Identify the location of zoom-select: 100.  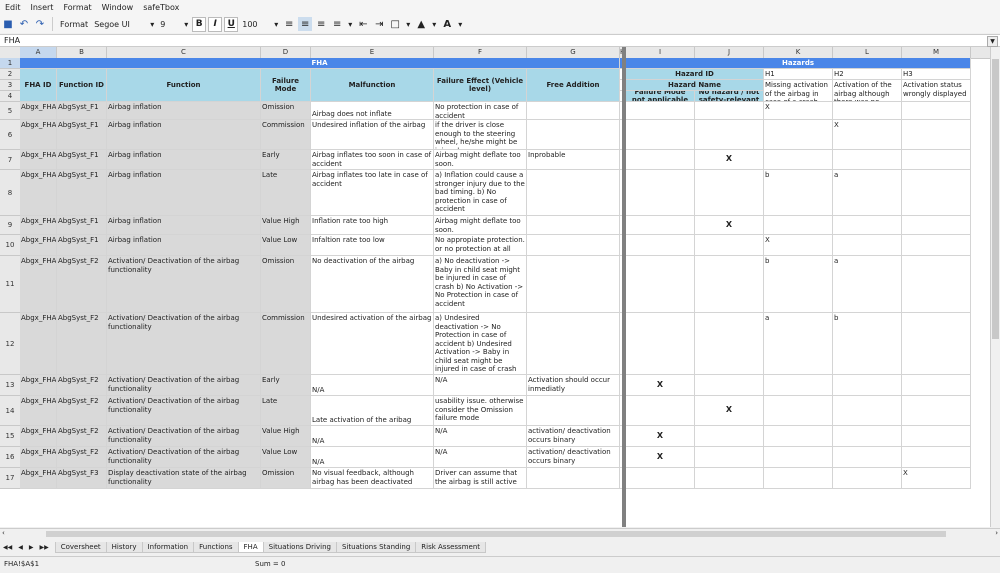
(255, 24).